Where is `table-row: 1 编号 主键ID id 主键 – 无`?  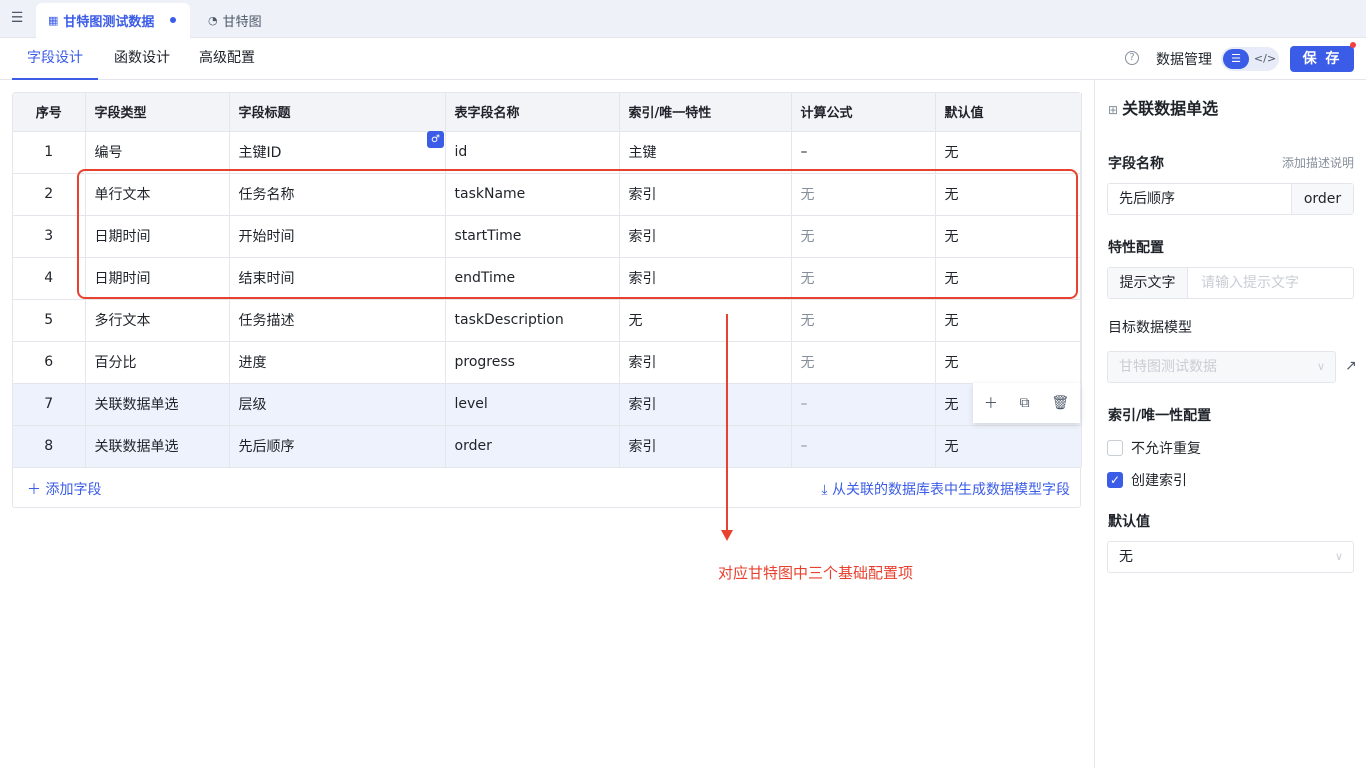 table-row: 1 编号 主键ID id 主键 – 无 is located at coordinates (547, 151).